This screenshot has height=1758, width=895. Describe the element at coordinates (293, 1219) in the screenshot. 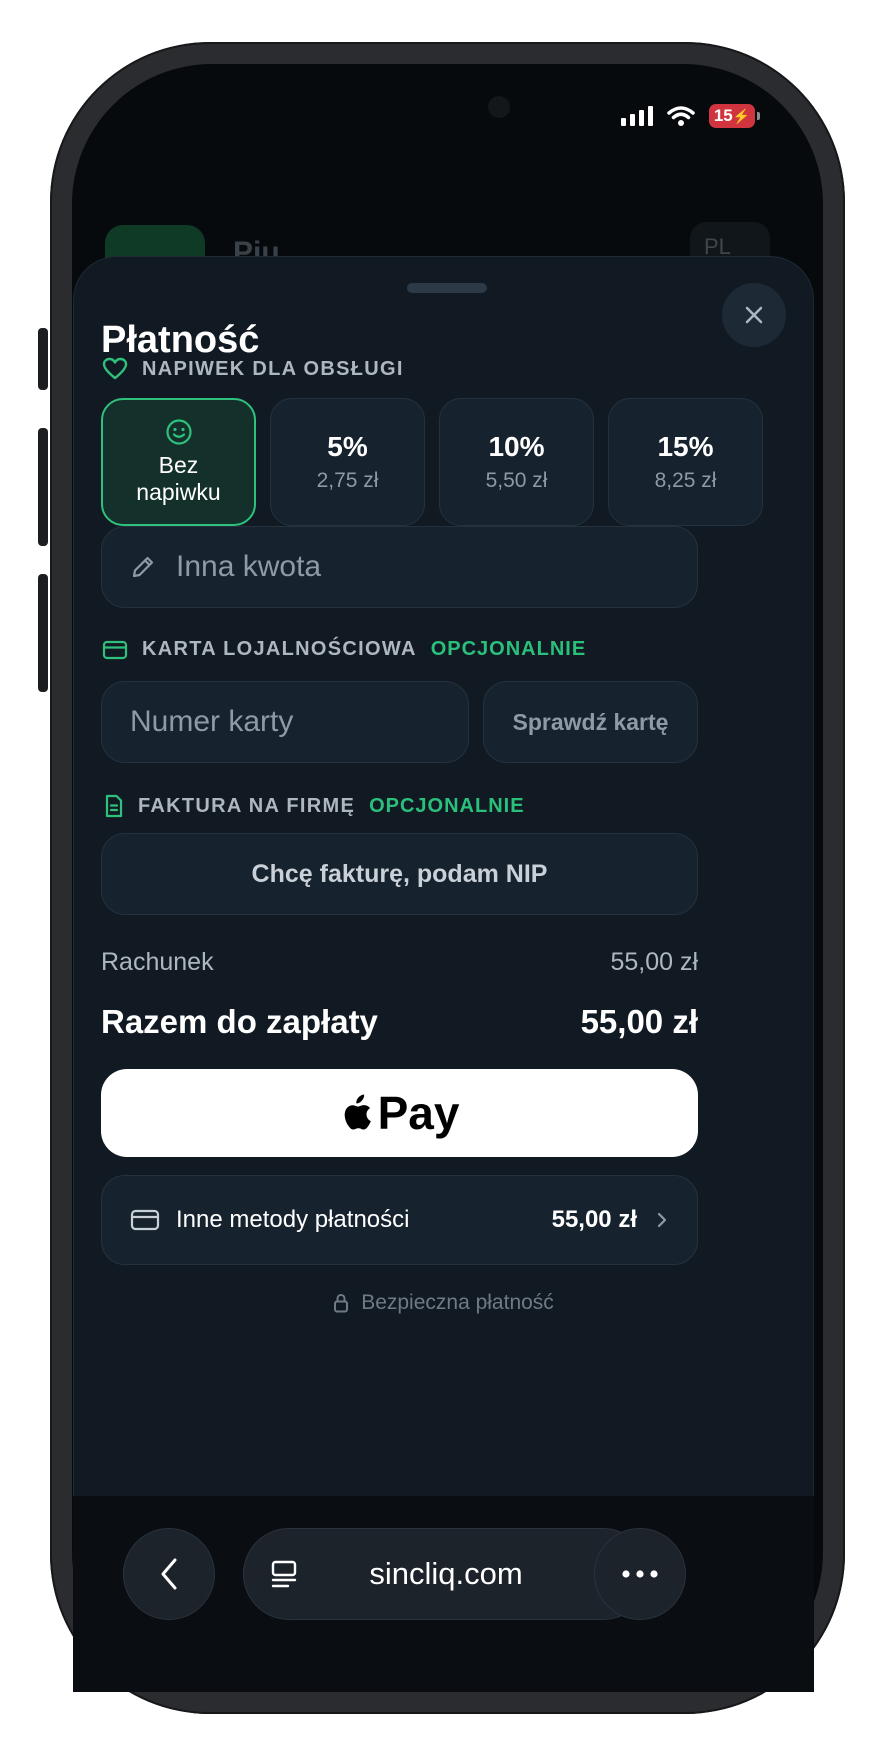

I see `other-methods-label: Inne metody płatności` at that location.